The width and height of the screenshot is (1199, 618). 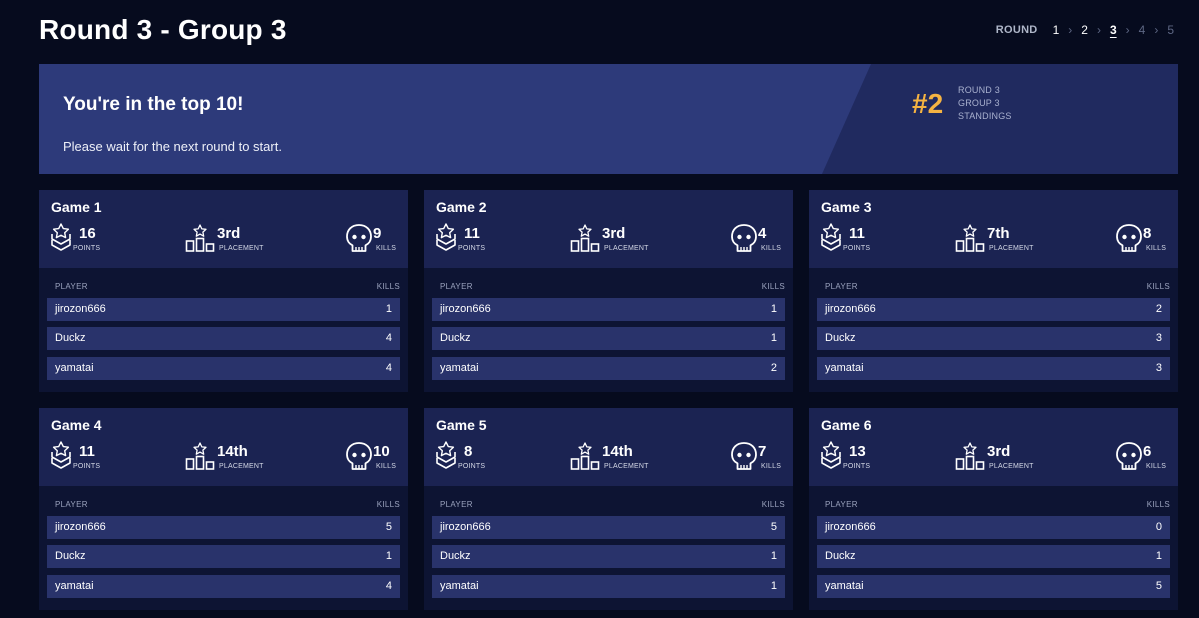 I want to click on player-row: yamatai 5, so click(x=993, y=586).